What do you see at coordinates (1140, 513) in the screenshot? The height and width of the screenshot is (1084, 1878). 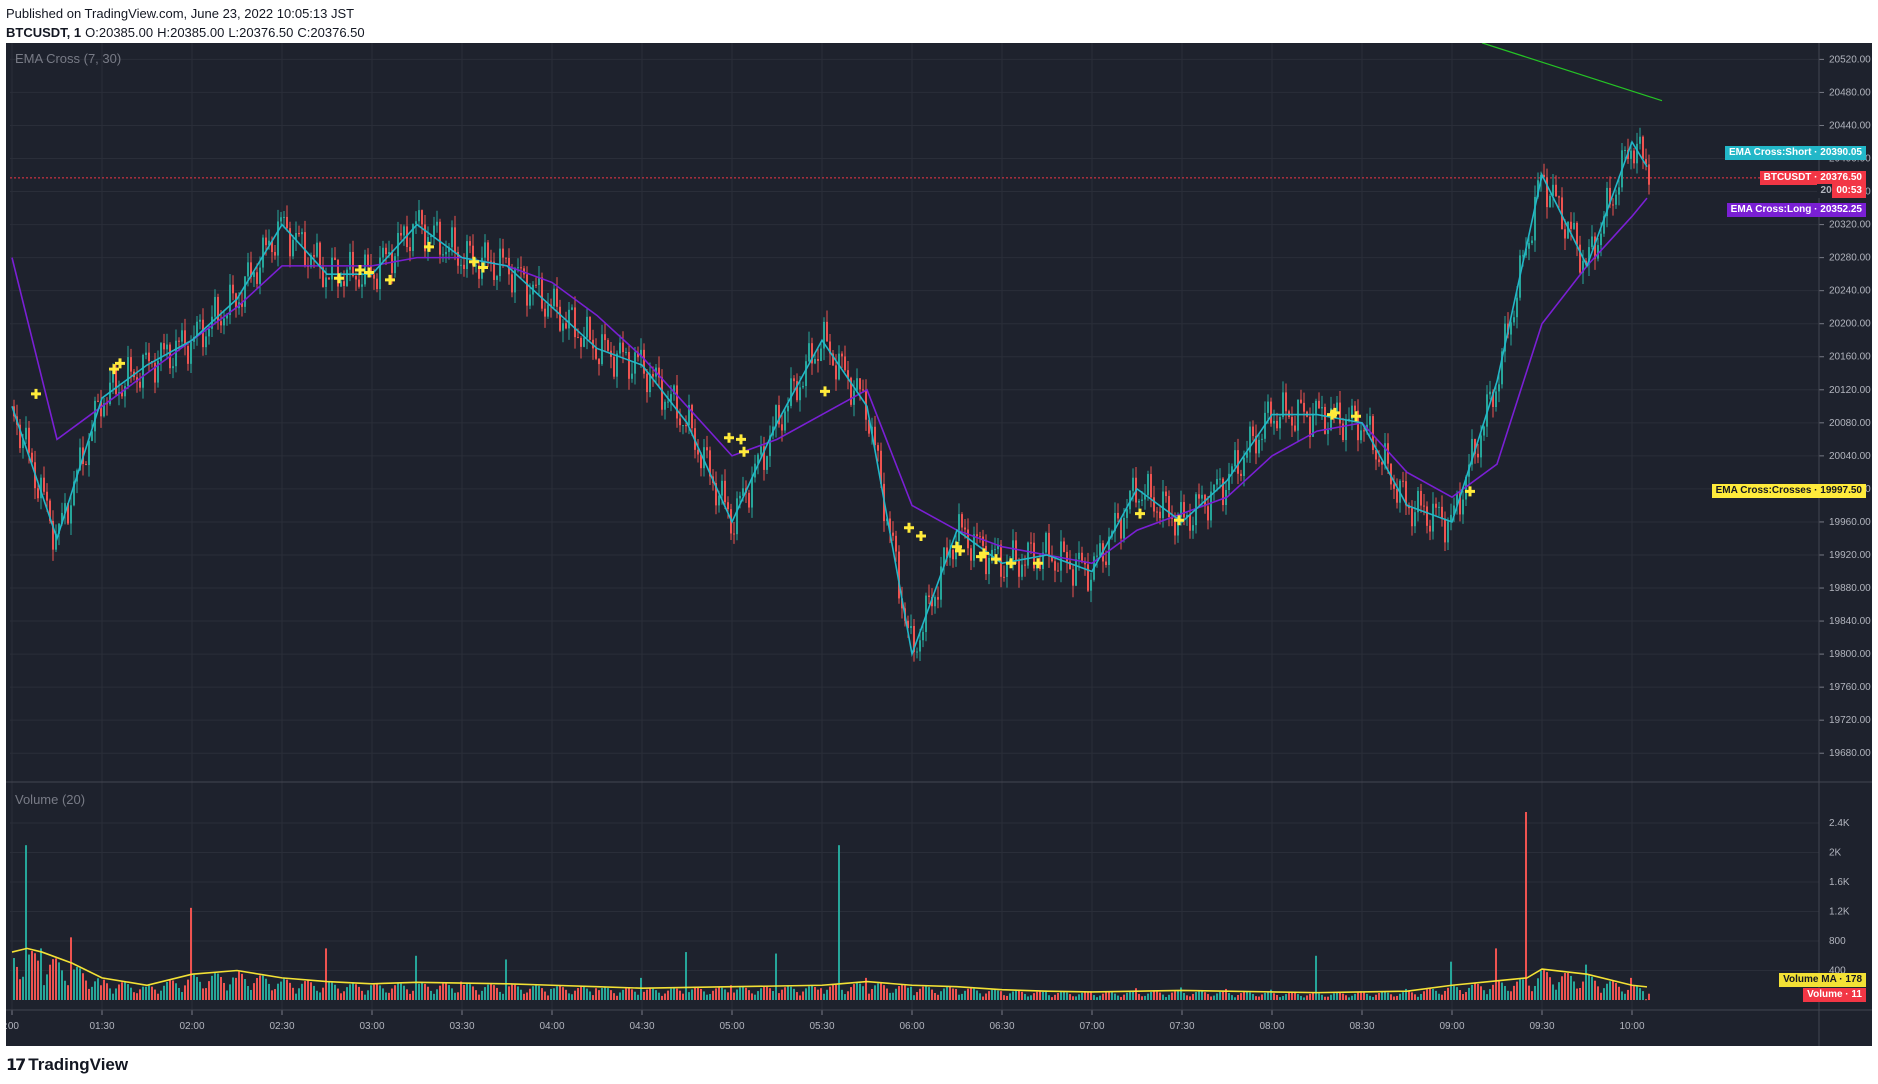 I see `cross-marker` at bounding box center [1140, 513].